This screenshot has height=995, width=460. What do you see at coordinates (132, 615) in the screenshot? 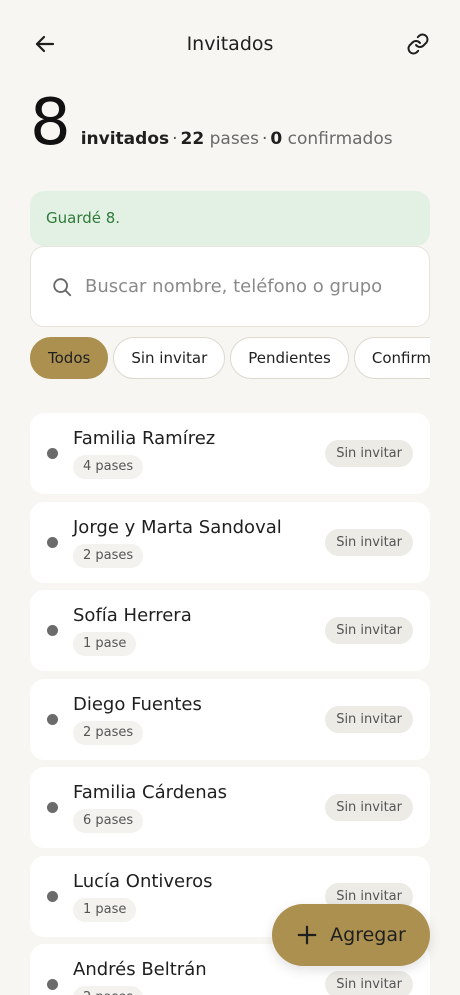
I see `guest-name: Sofía Herrera` at bounding box center [132, 615].